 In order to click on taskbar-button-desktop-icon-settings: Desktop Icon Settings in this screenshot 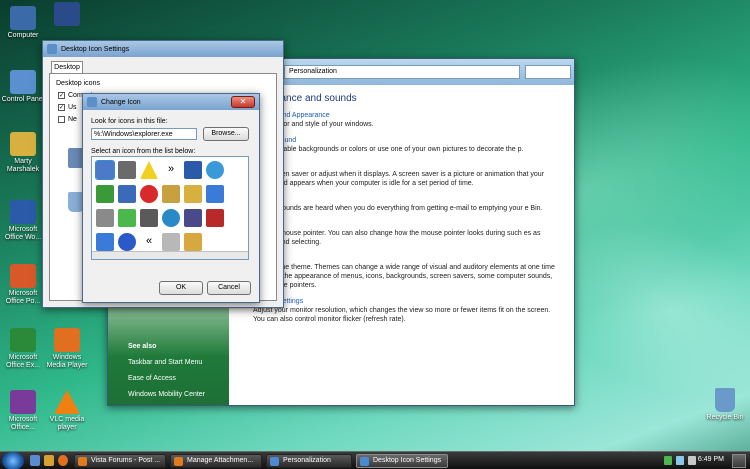, I will do `click(402, 461)`.